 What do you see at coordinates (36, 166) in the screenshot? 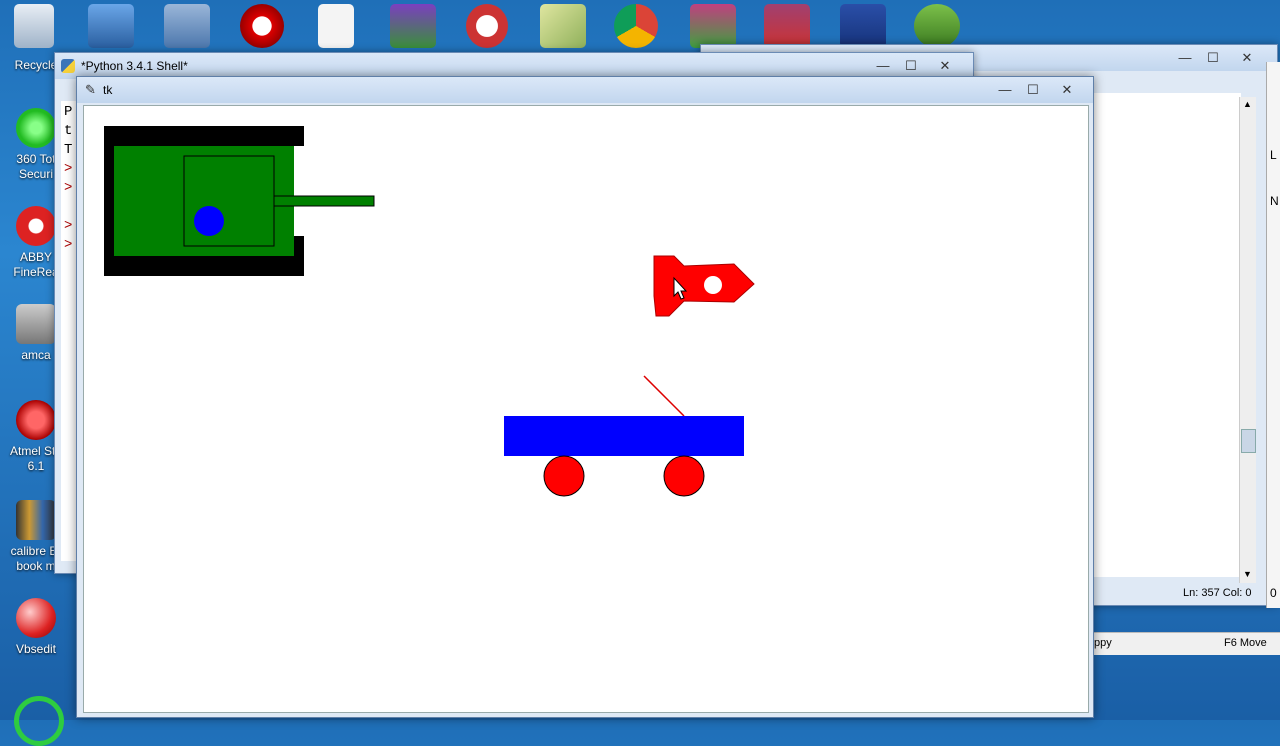
I see `desktop-icon-label: 360 Tot Securi` at bounding box center [36, 166].